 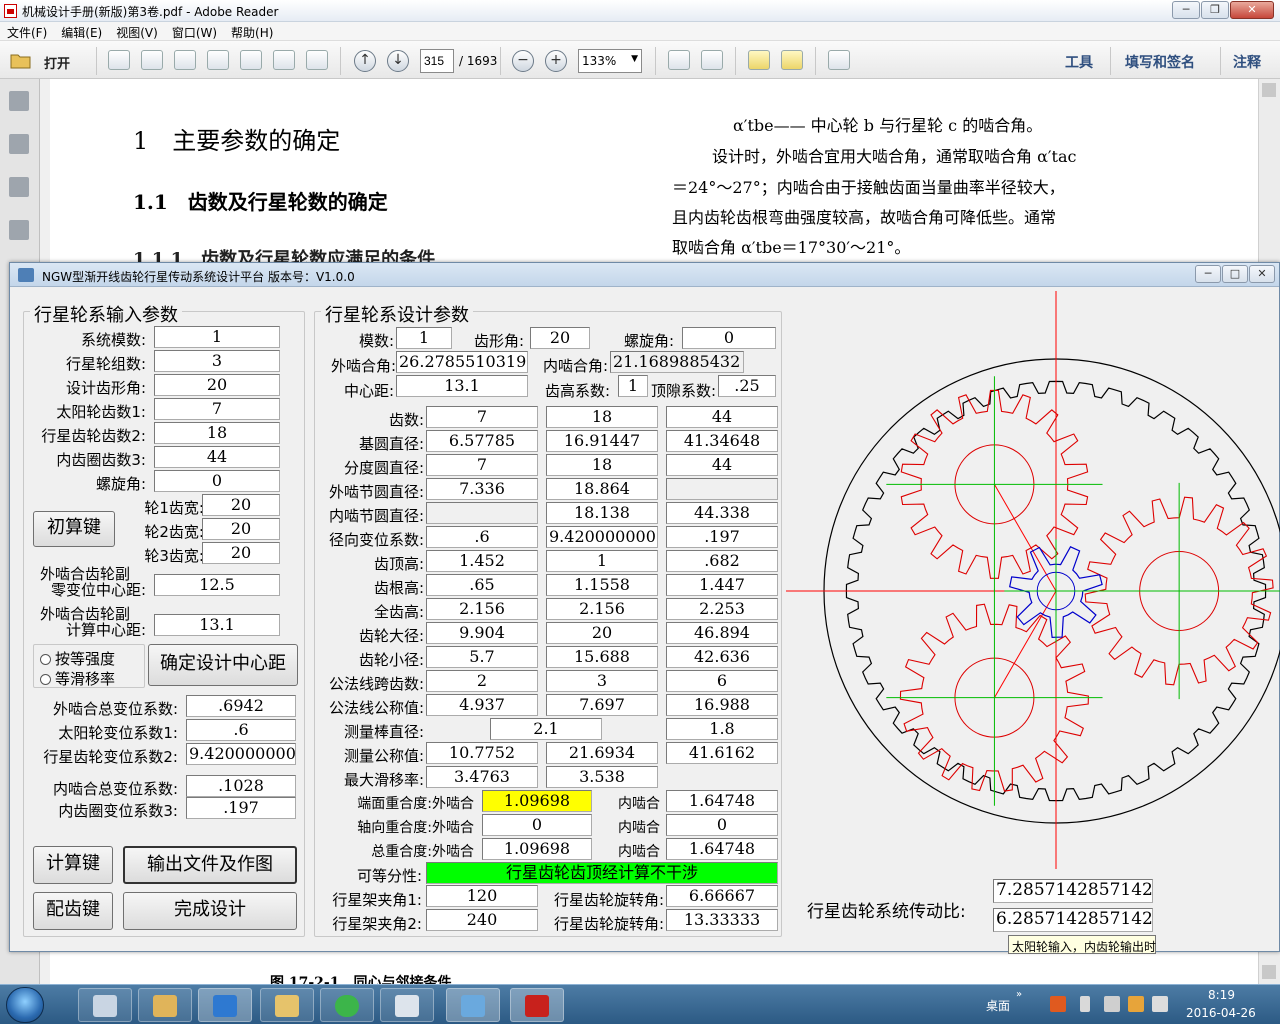 What do you see at coordinates (722, 585) in the screenshot?
I see `table-cell: 1.447` at bounding box center [722, 585].